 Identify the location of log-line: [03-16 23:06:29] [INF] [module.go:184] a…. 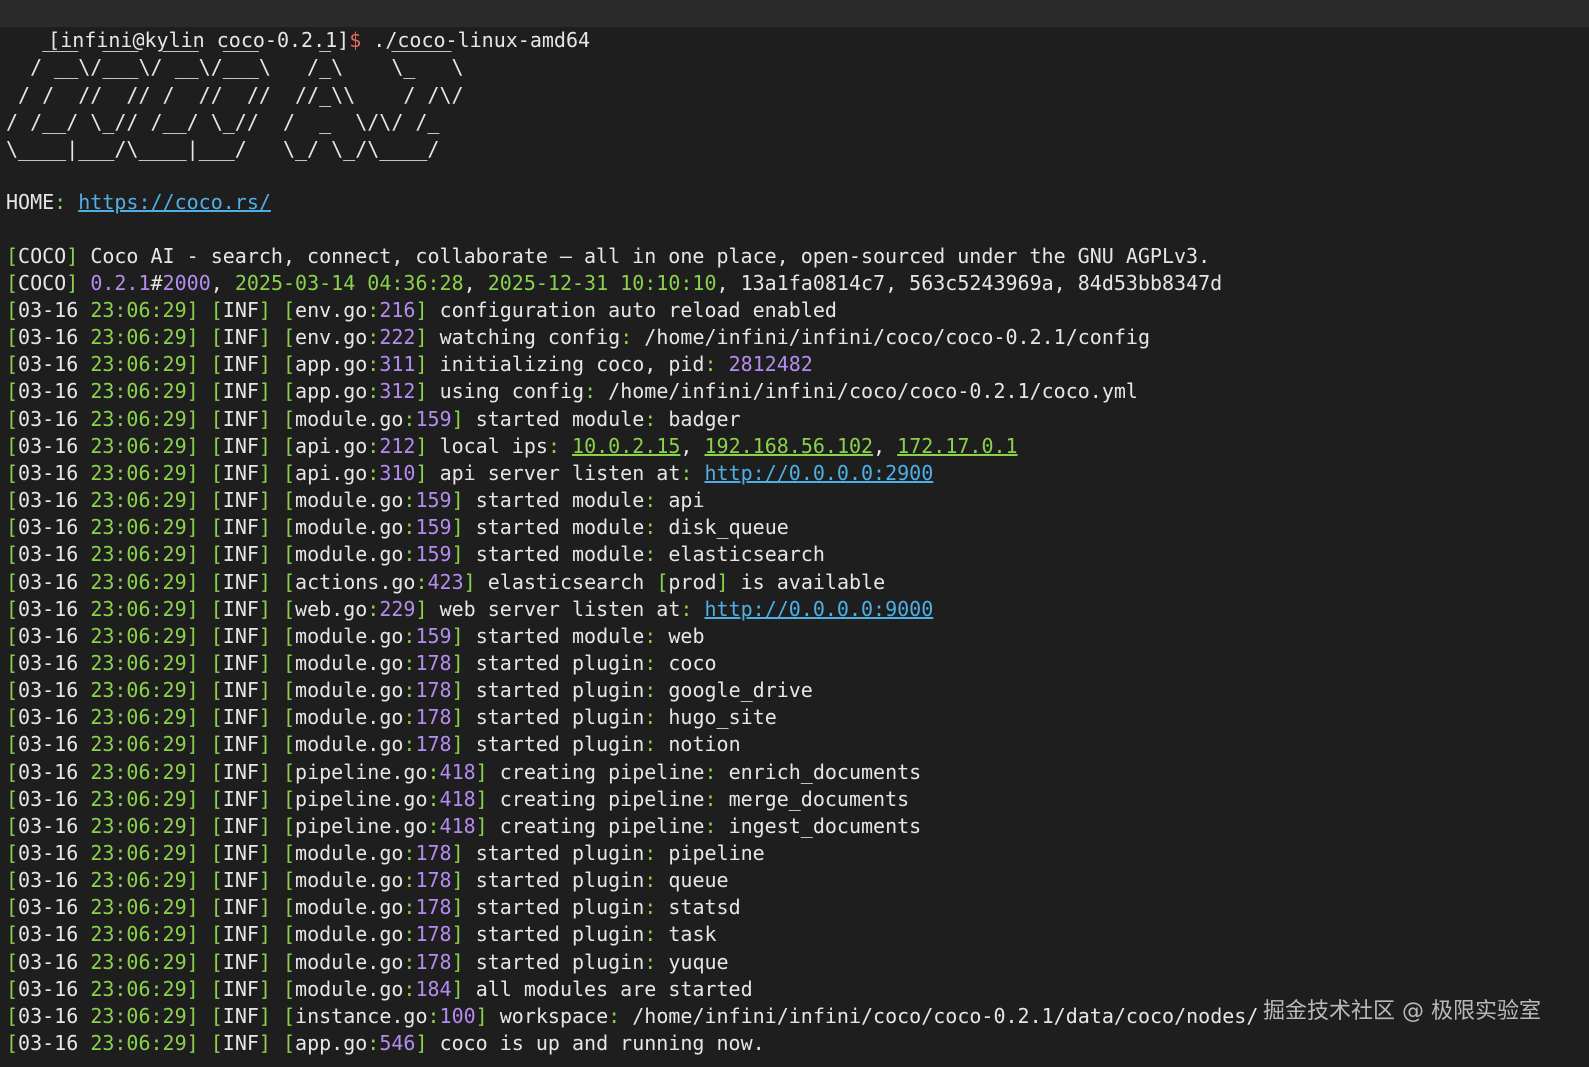
(379, 988).